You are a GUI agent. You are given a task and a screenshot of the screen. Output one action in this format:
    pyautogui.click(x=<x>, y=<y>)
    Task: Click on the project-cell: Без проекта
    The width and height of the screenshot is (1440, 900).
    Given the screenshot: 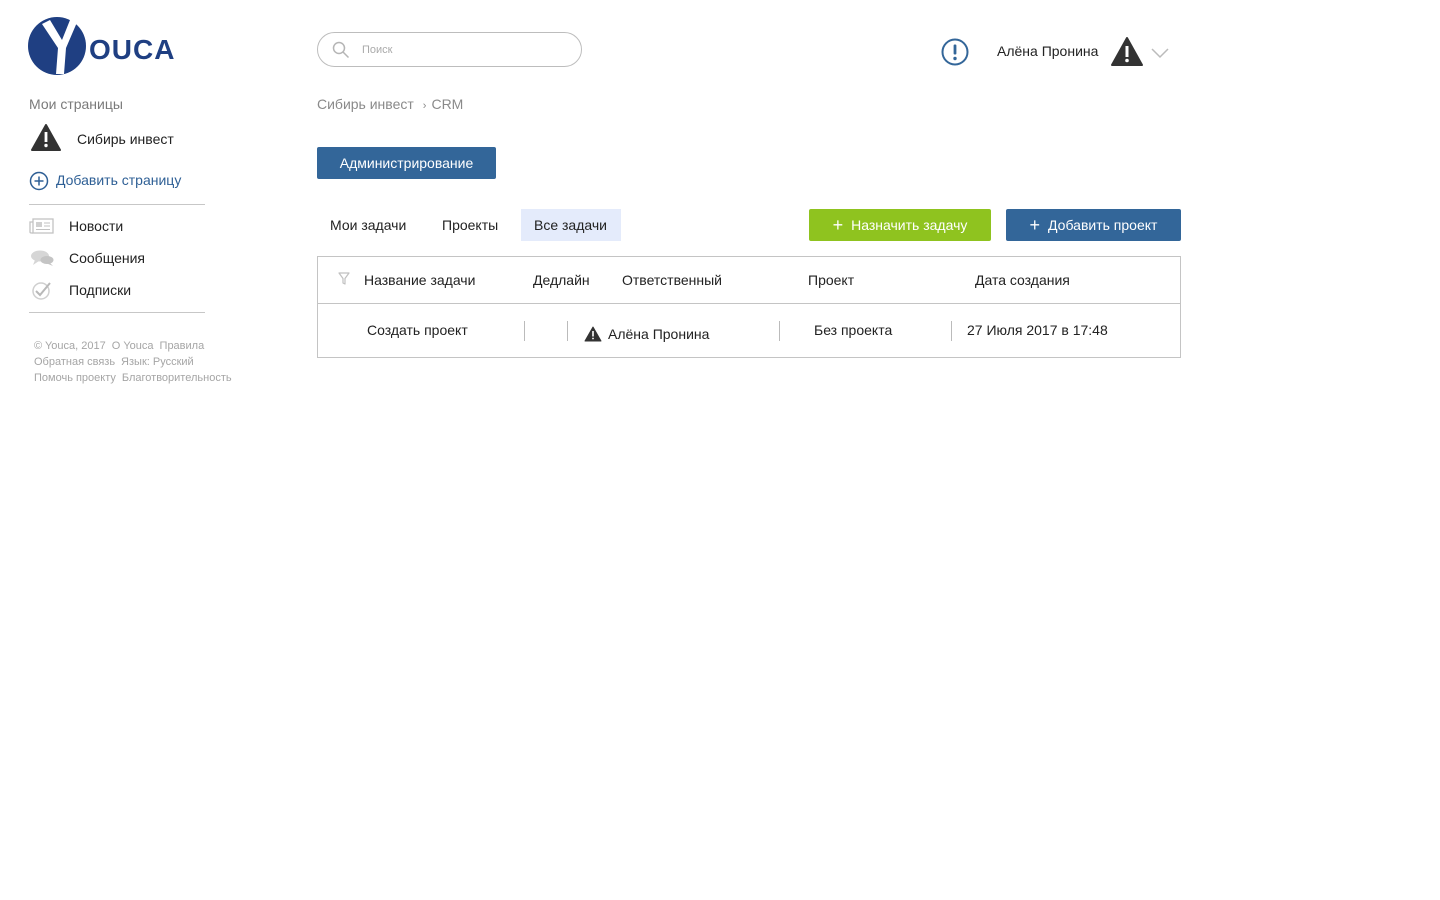 What is the action you would take?
    pyautogui.click(x=853, y=330)
    